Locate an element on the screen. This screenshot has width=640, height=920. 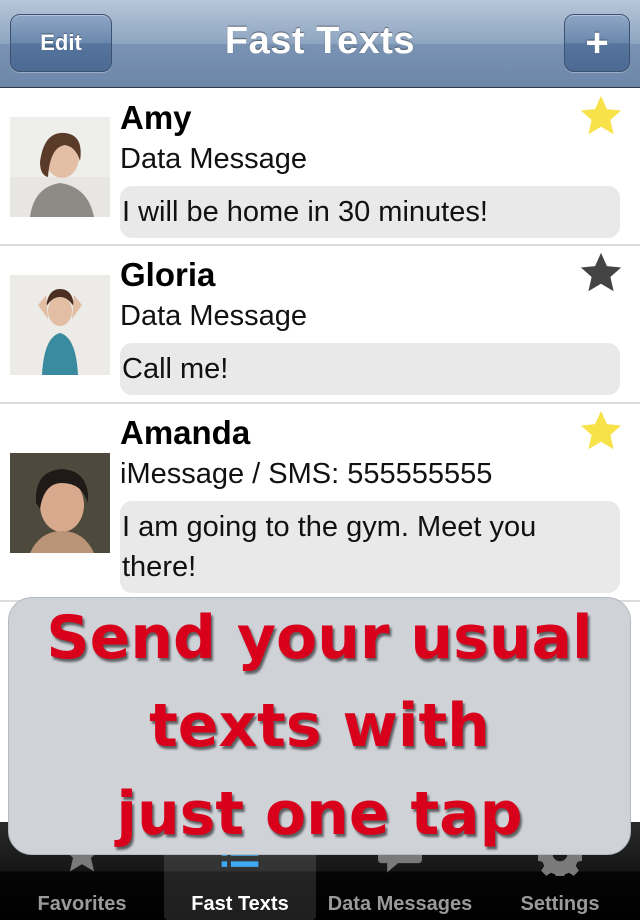
tab-label: Favorites is located at coordinates (82, 904).